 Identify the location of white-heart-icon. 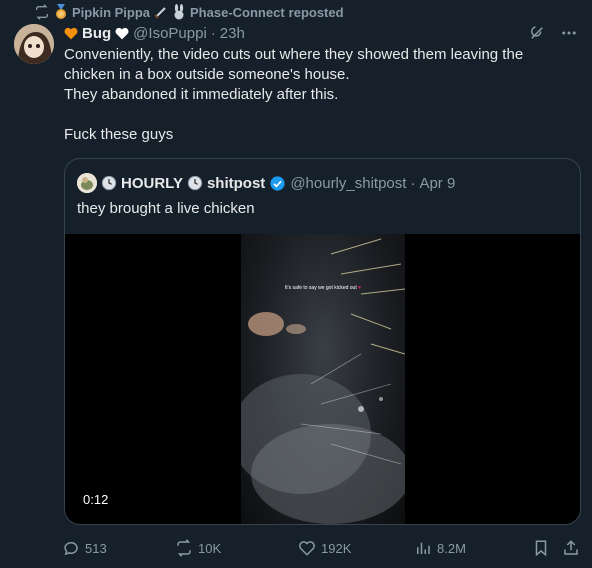
(122, 33).